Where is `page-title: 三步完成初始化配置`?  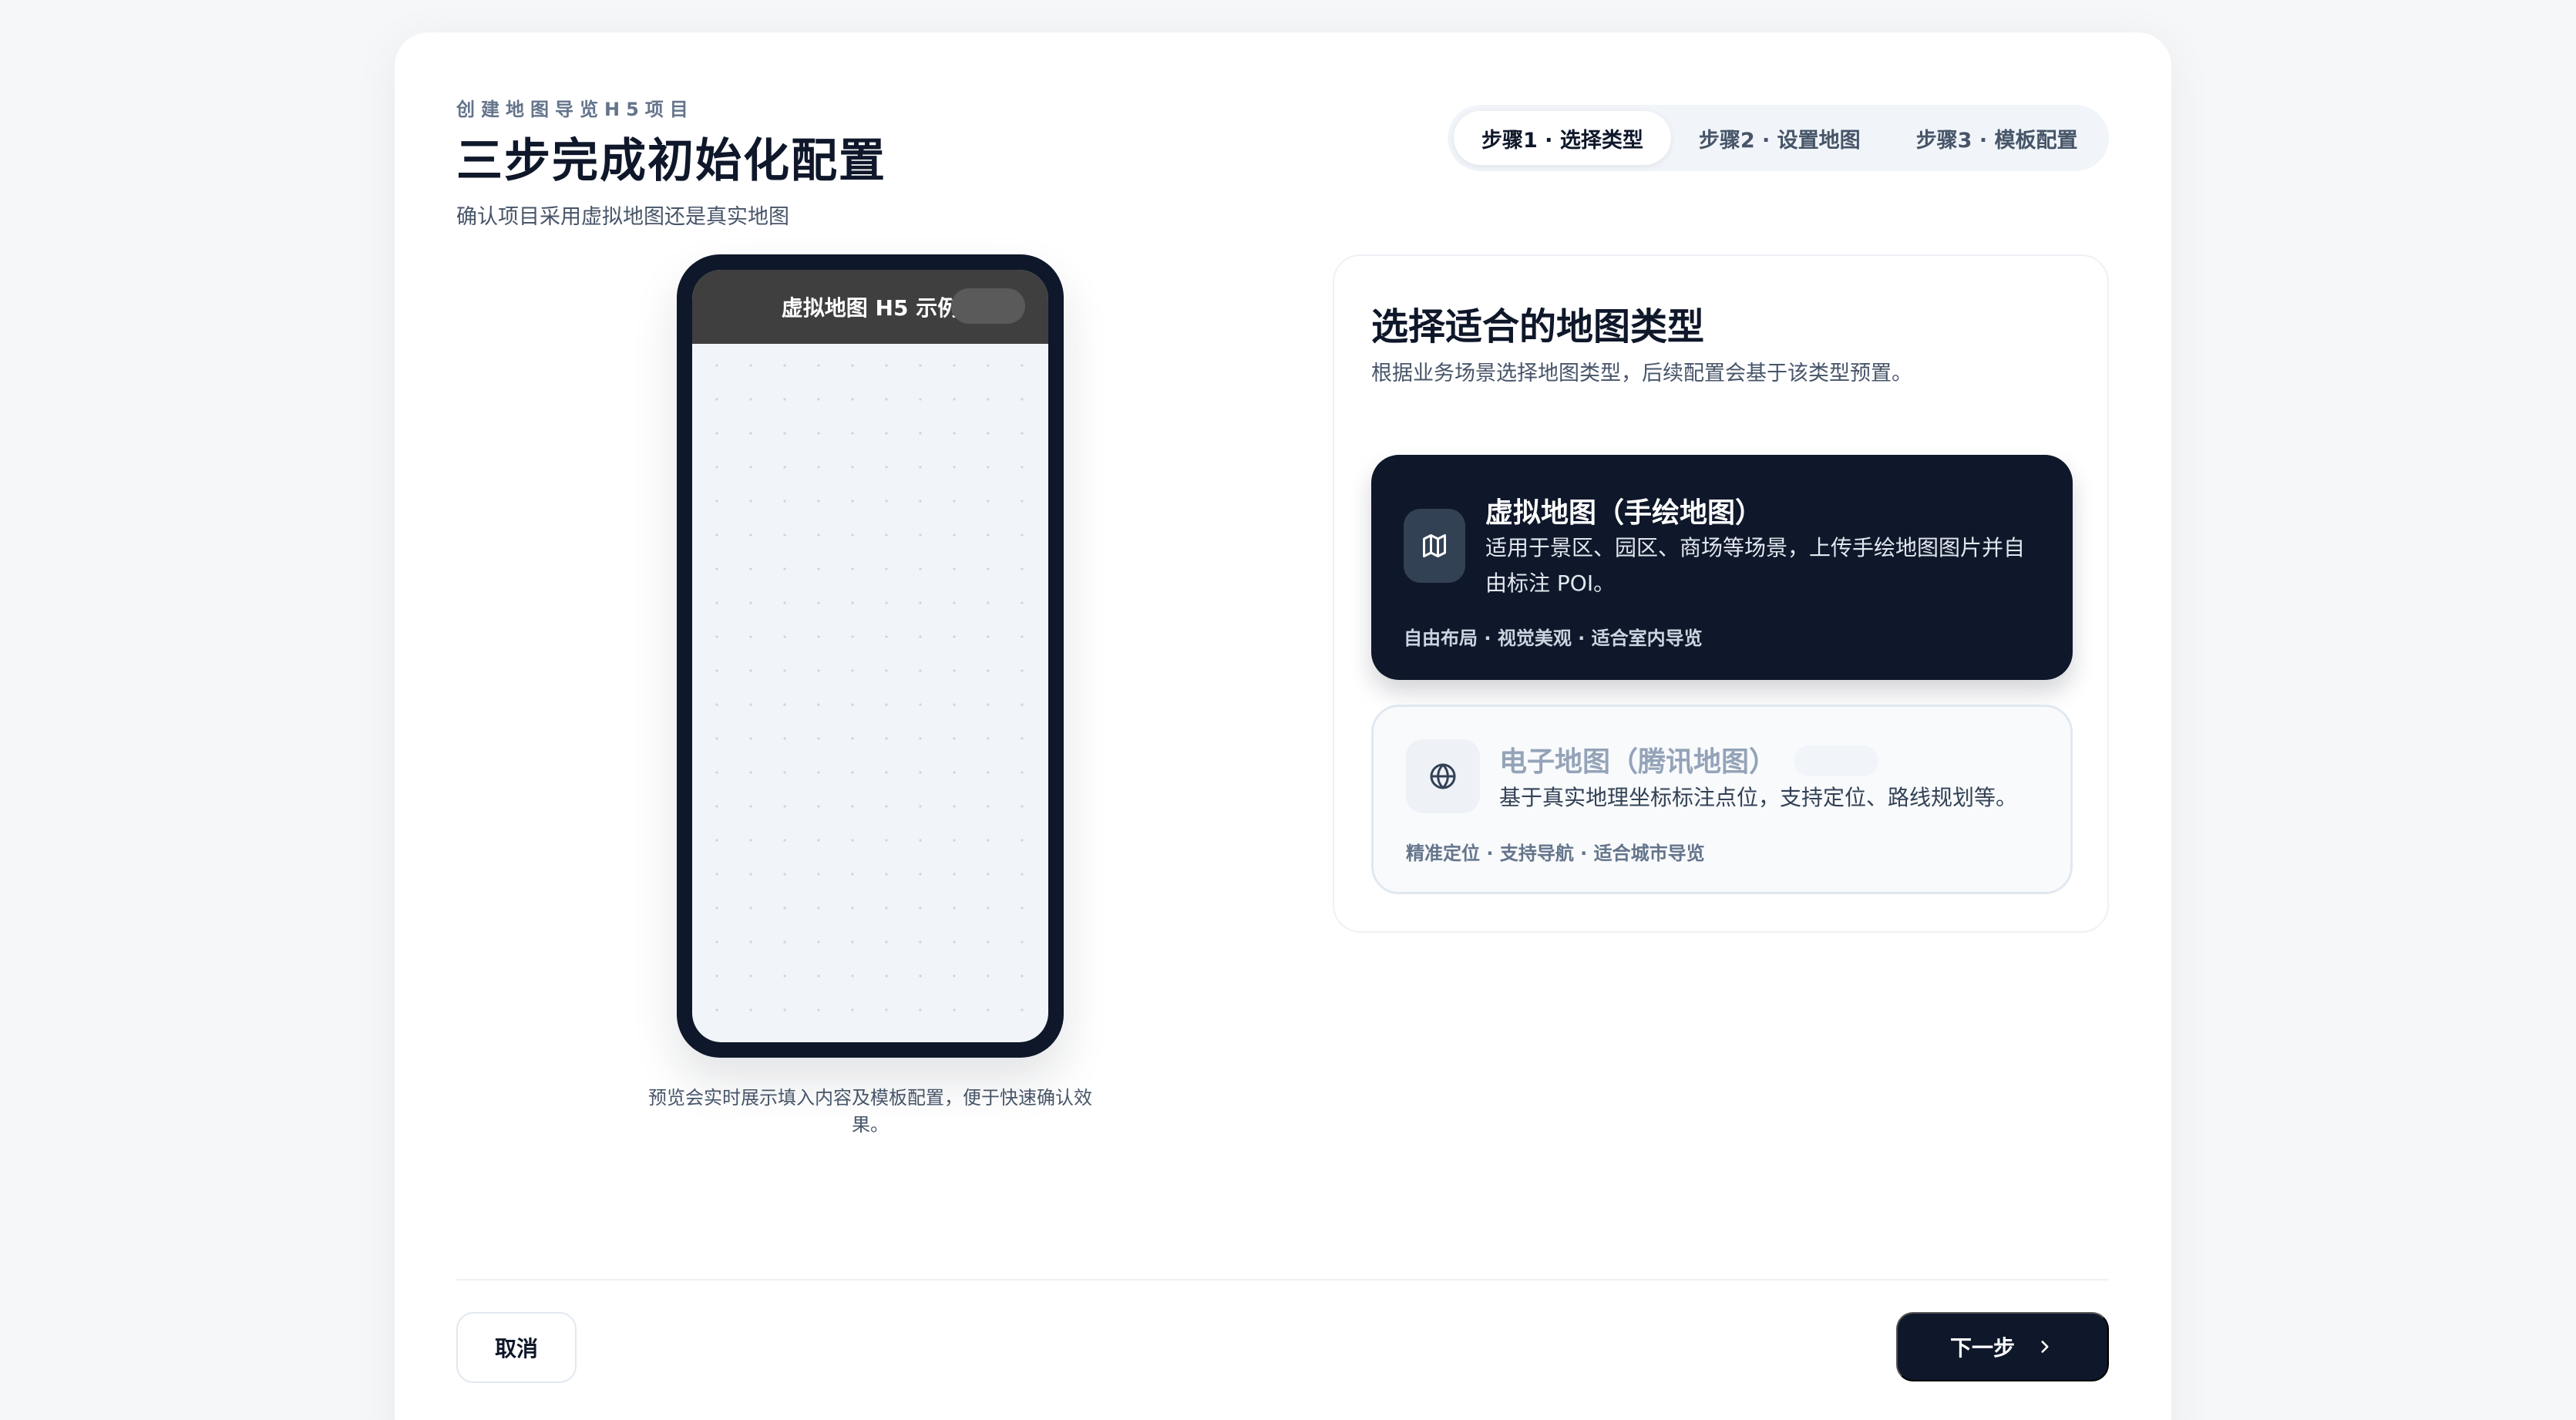
page-title: 三步完成初始化配置 is located at coordinates (671, 161).